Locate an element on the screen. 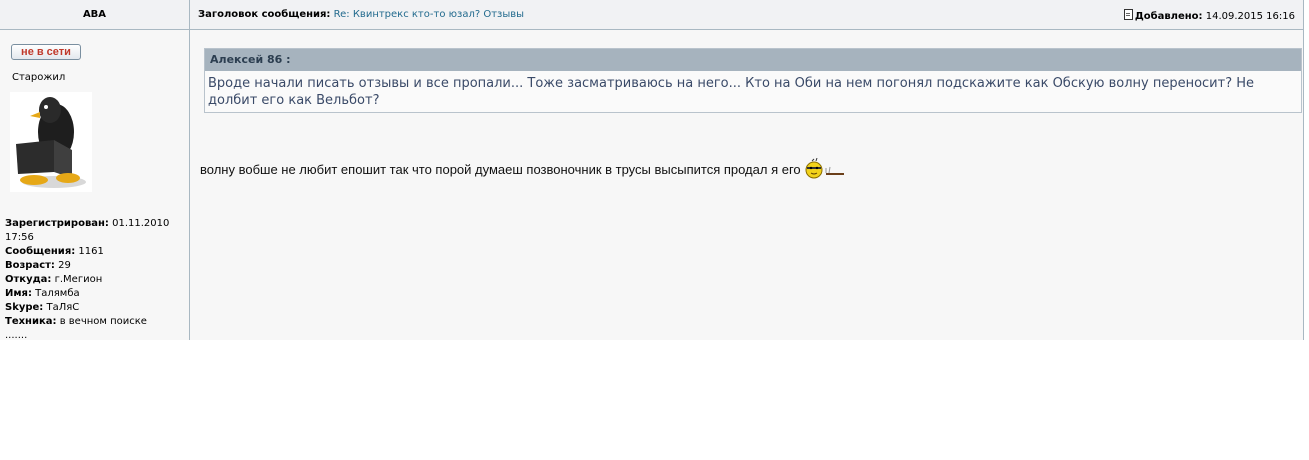 Image resolution: width=1309 pixels, height=460 pixels. post-date: Добавлено: 14.09.2015 16:16 is located at coordinates (1209, 15).